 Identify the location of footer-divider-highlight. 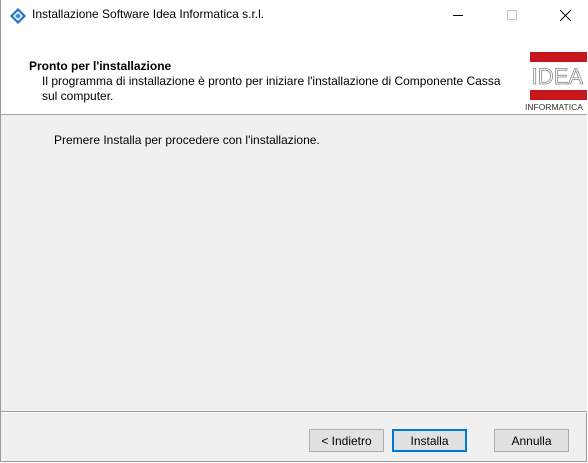
(294, 412).